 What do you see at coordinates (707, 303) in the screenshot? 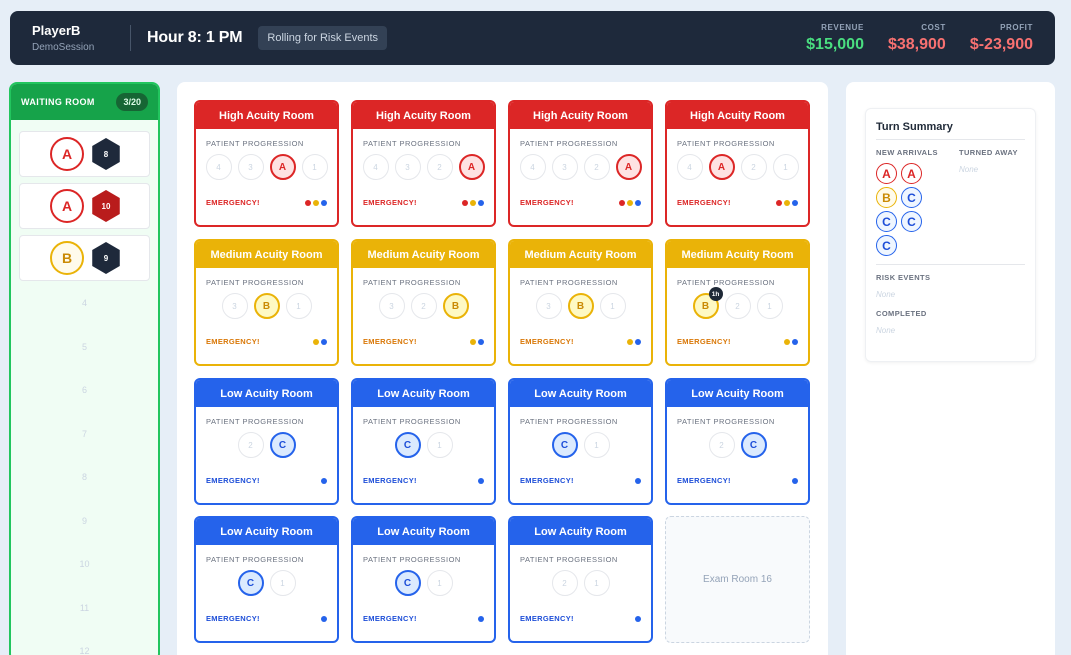
I see `patient-token: B 1h` at bounding box center [707, 303].